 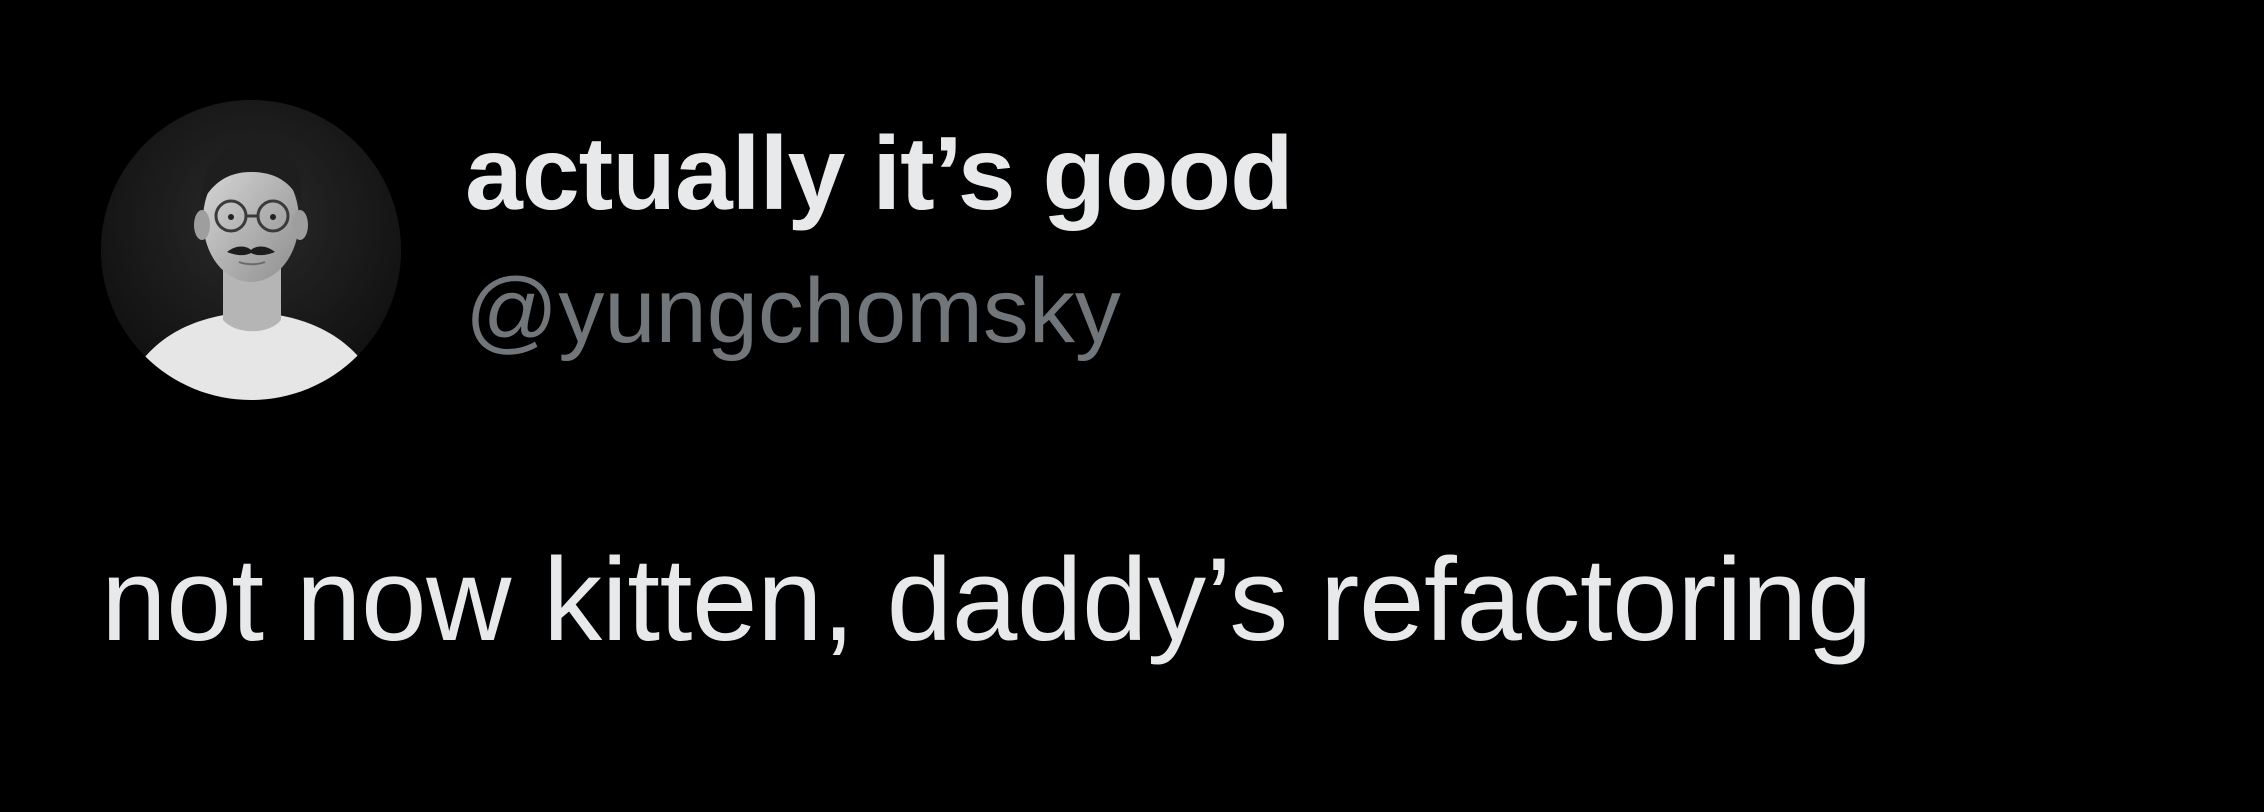 I want to click on avatar, so click(x=251, y=250).